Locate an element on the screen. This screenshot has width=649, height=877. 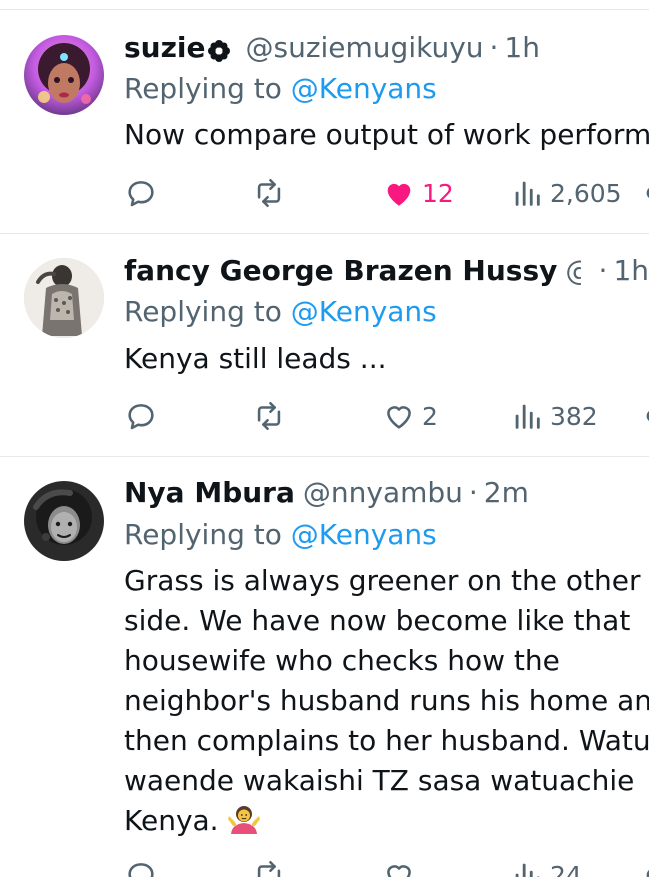
views-button: 382 is located at coordinates (554, 416).